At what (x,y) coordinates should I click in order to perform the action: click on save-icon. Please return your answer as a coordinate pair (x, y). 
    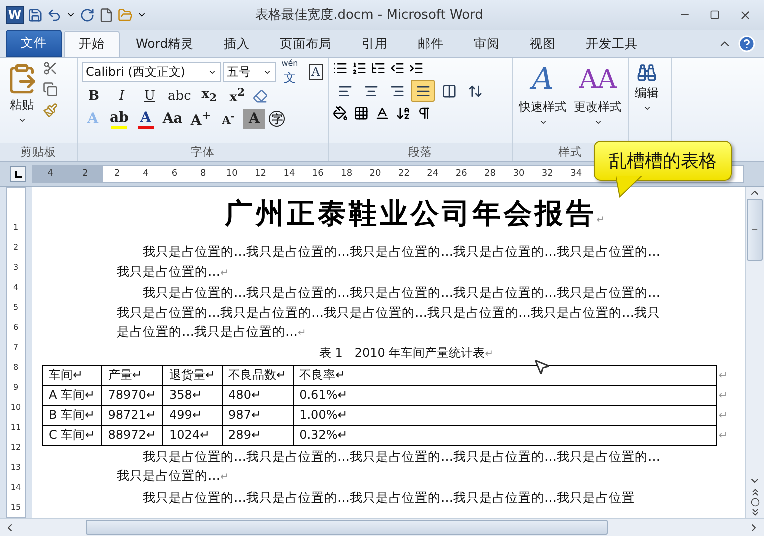
    Looking at the image, I should click on (35, 15).